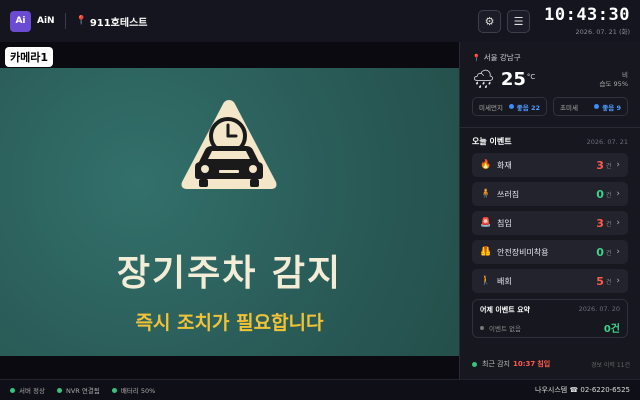 The width and height of the screenshot is (640, 400). Describe the element at coordinates (550, 165) in the screenshot. I see `event-item: 🔥 화재 3 건 ›` at that location.